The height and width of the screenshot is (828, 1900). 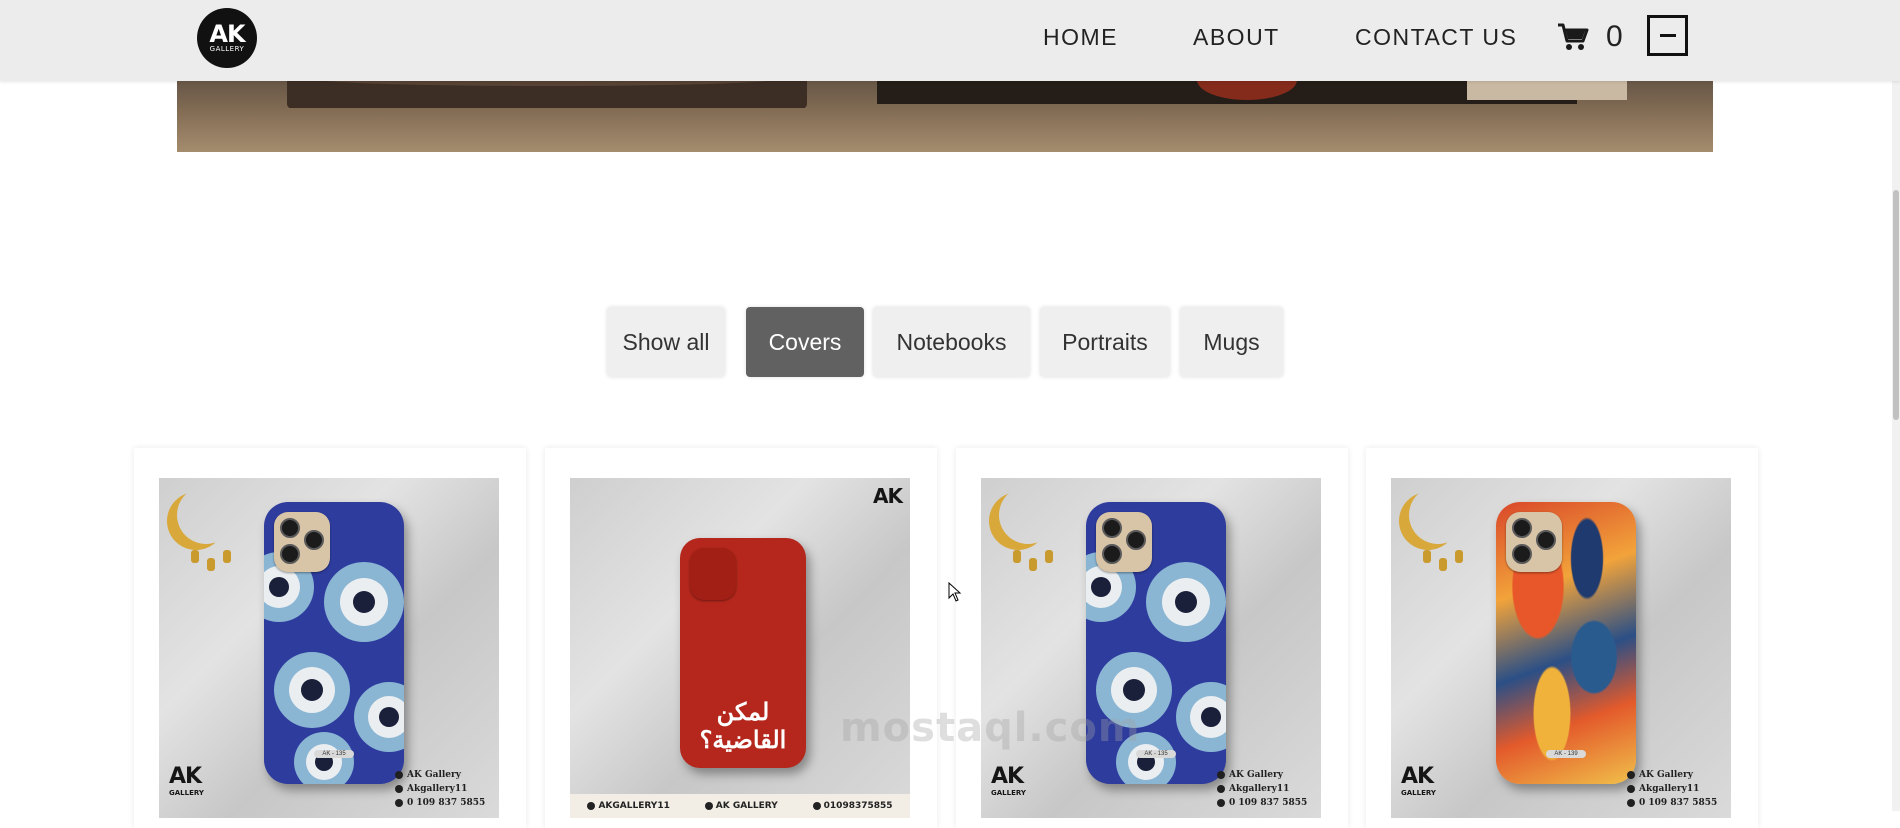 I want to click on filter-show-all-button: Show all, so click(x=666, y=342).